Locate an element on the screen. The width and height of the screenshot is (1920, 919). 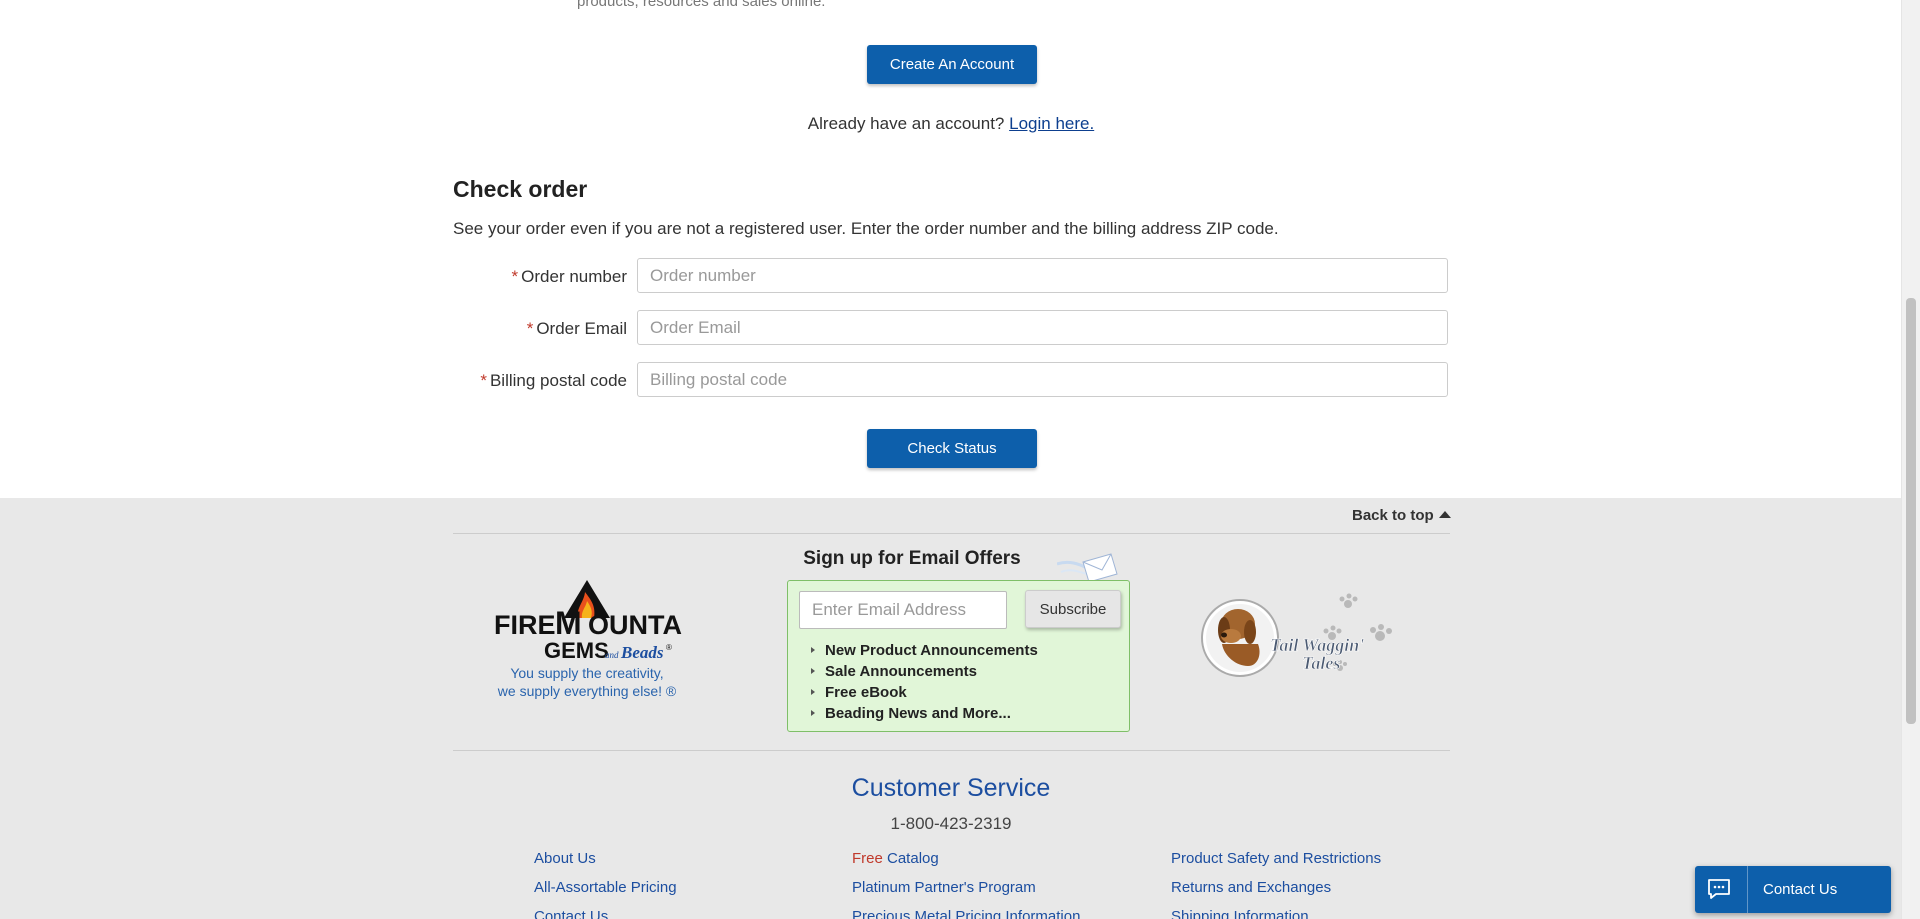
svg-text: Tales is located at coordinates (1321, 663).